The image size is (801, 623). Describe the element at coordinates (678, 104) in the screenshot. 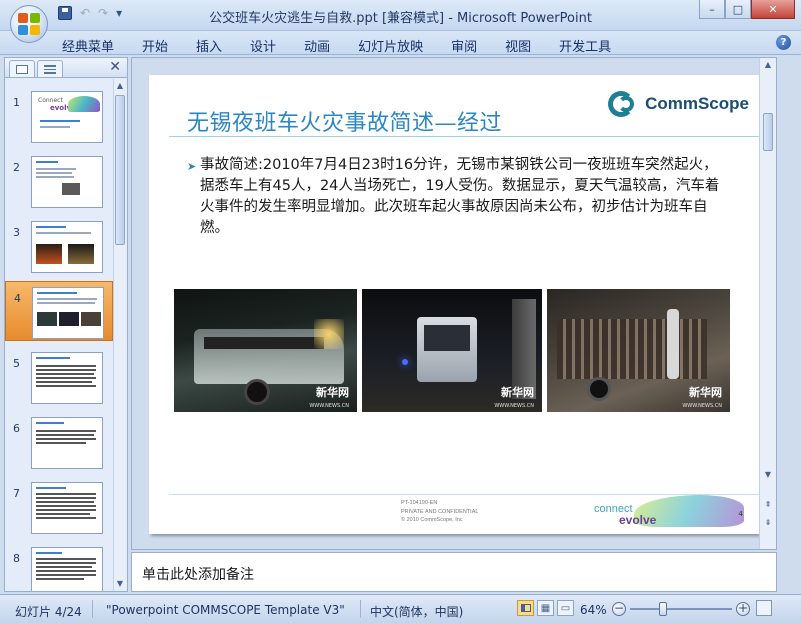

I see `commscope-logo: CommScope` at that location.